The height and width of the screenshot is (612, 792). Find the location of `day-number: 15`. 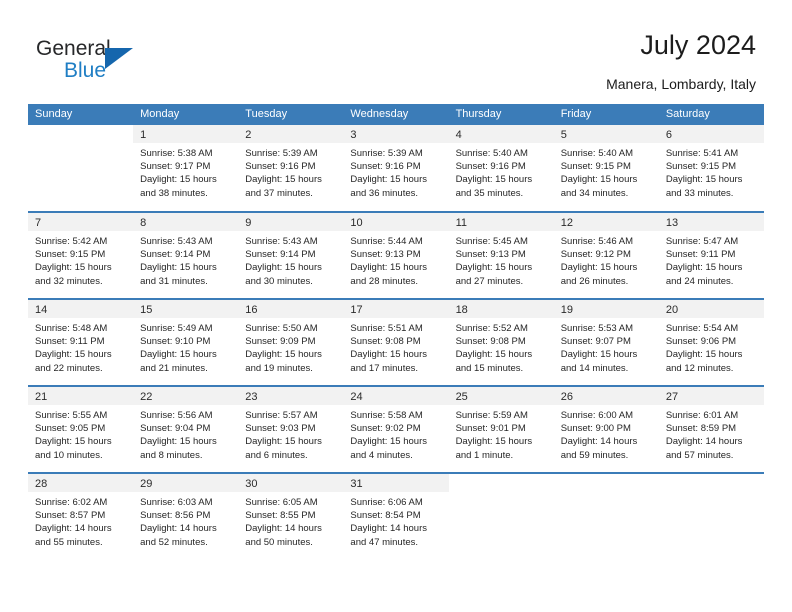

day-number: 15 is located at coordinates (186, 309).